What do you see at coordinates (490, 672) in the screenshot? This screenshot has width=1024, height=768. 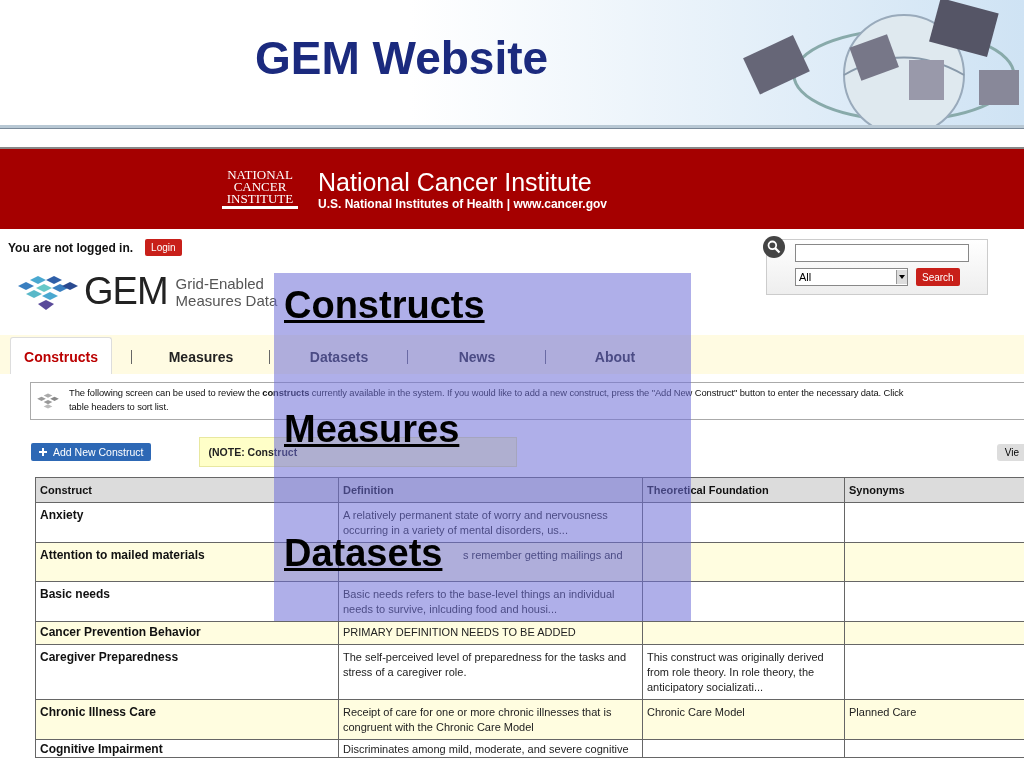 I see `definition-cell: The self-perceived level of preparedness for the tasks and stress of a caregiver role.` at bounding box center [490, 672].